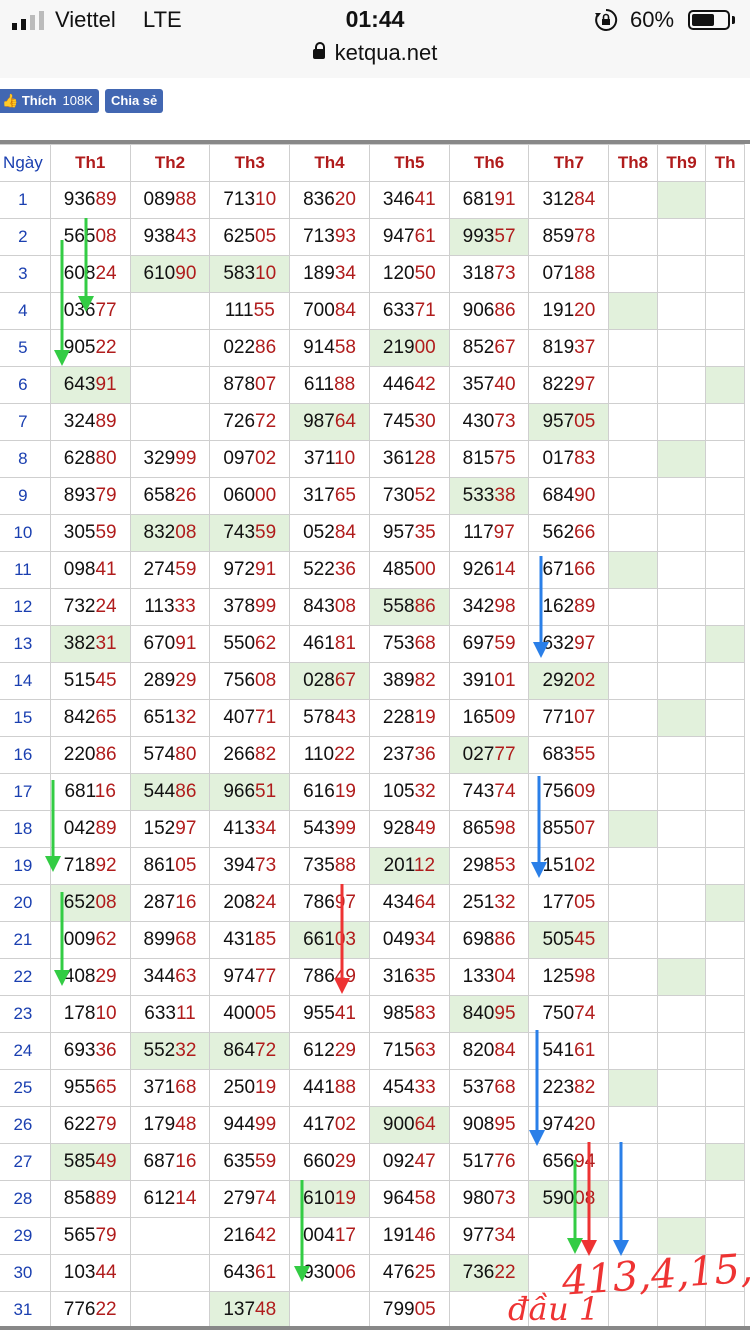 The width and height of the screenshot is (750, 1334). What do you see at coordinates (159, 828) in the screenshot?
I see `result-head-digits: 152` at bounding box center [159, 828].